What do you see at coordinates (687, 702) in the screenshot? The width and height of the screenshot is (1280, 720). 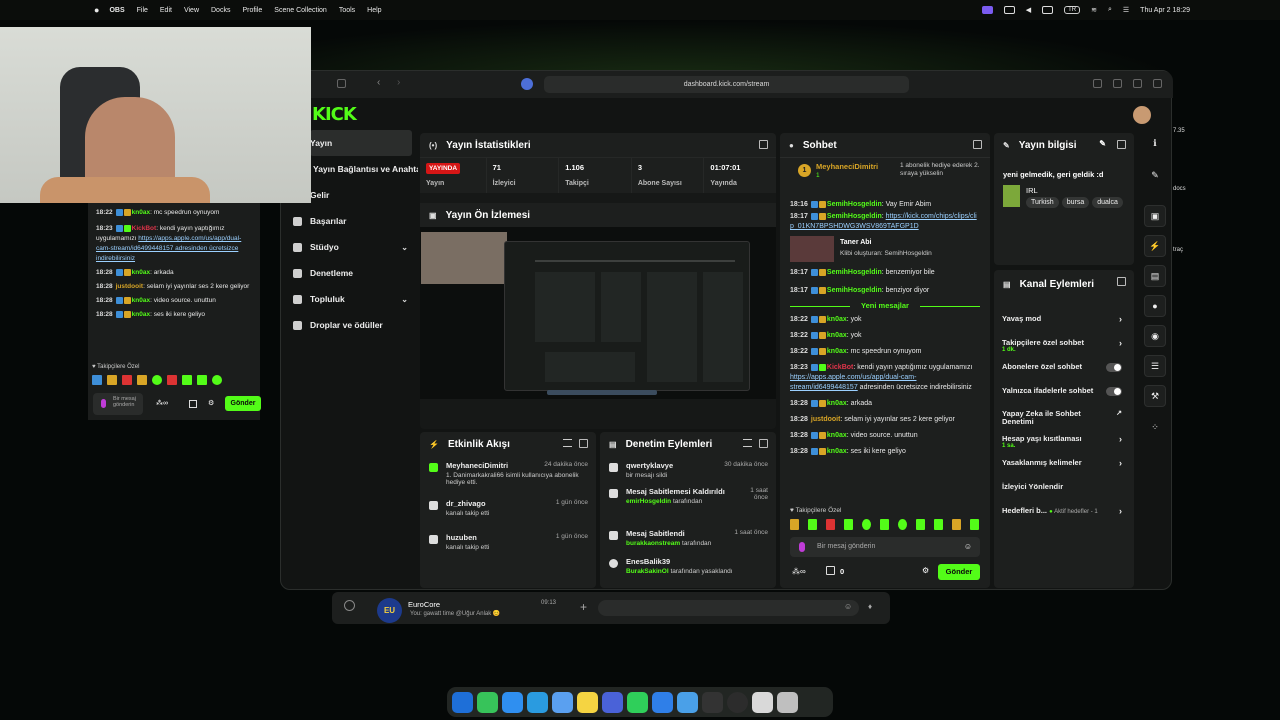 I see `folder-icon` at bounding box center [687, 702].